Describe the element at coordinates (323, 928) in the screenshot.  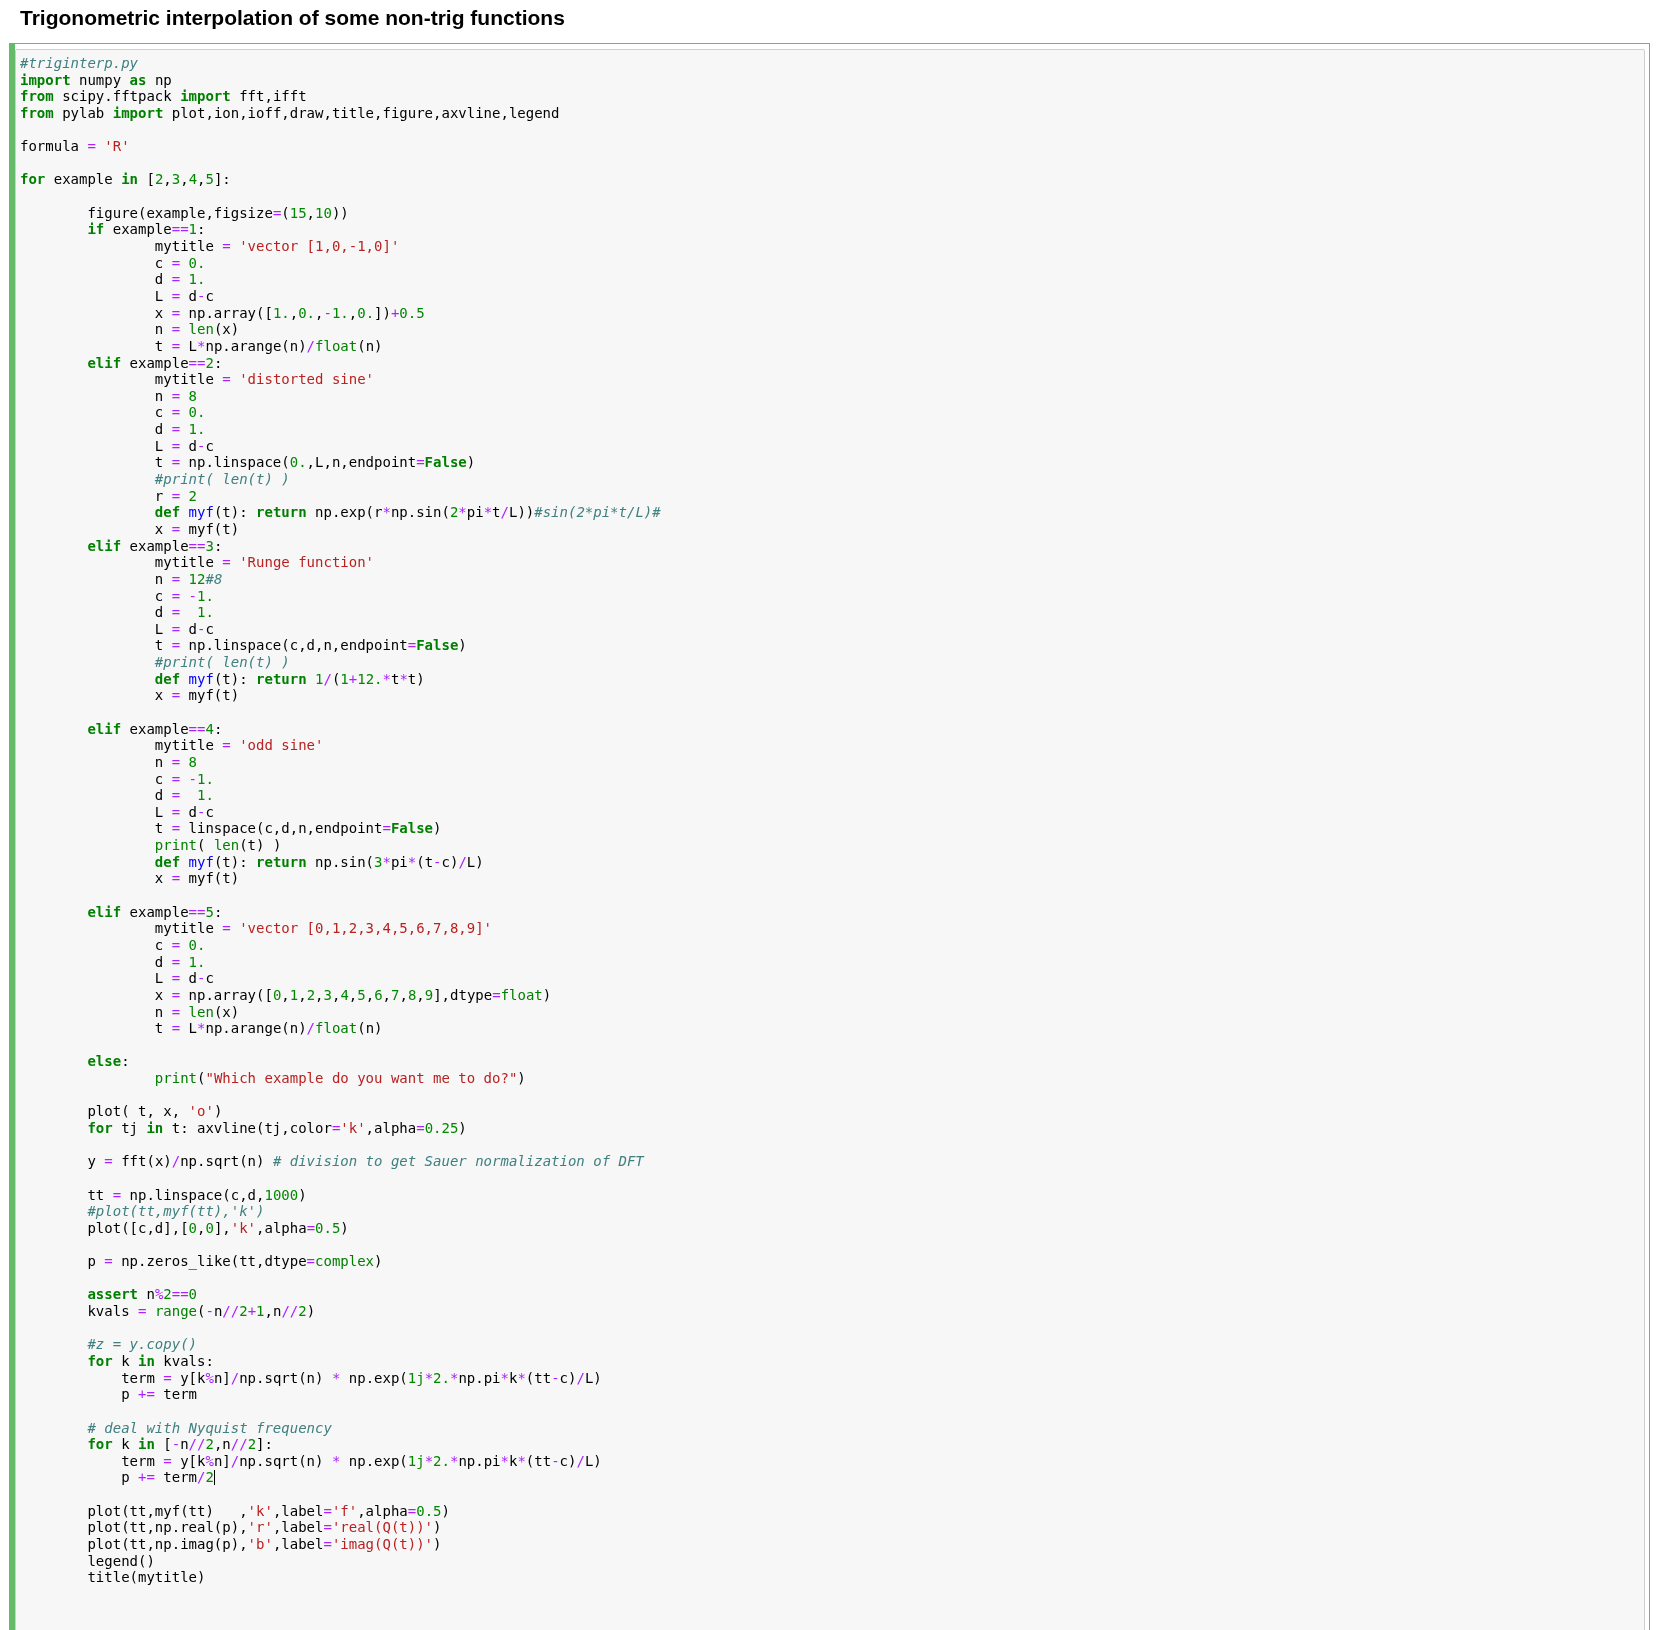
I see `code-line: mytitle = 'vector [0,1,2,3,4,5,6,7,8,9]'` at that location.